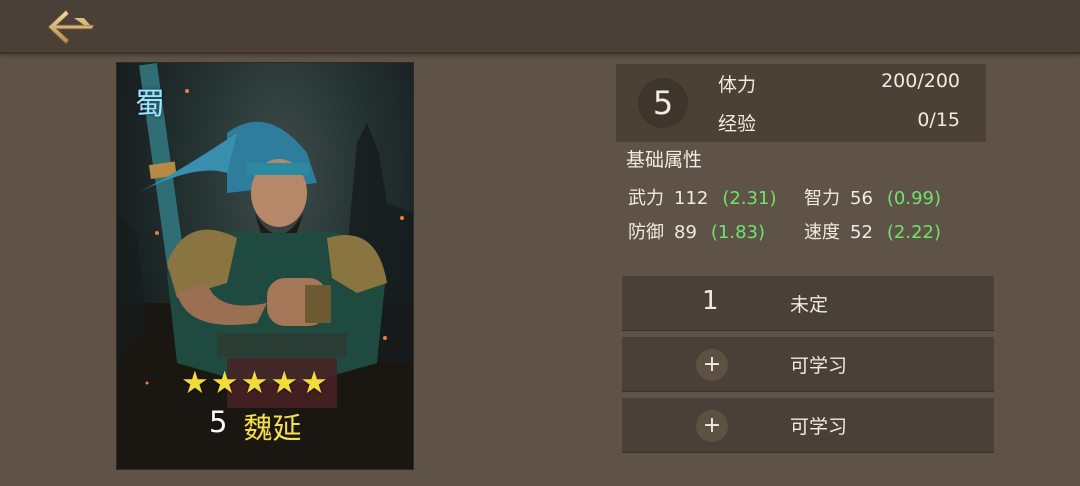 This screenshot has height=486, width=1080. Describe the element at coordinates (861, 198) in the screenshot. I see `attribute-value: 56` at that location.